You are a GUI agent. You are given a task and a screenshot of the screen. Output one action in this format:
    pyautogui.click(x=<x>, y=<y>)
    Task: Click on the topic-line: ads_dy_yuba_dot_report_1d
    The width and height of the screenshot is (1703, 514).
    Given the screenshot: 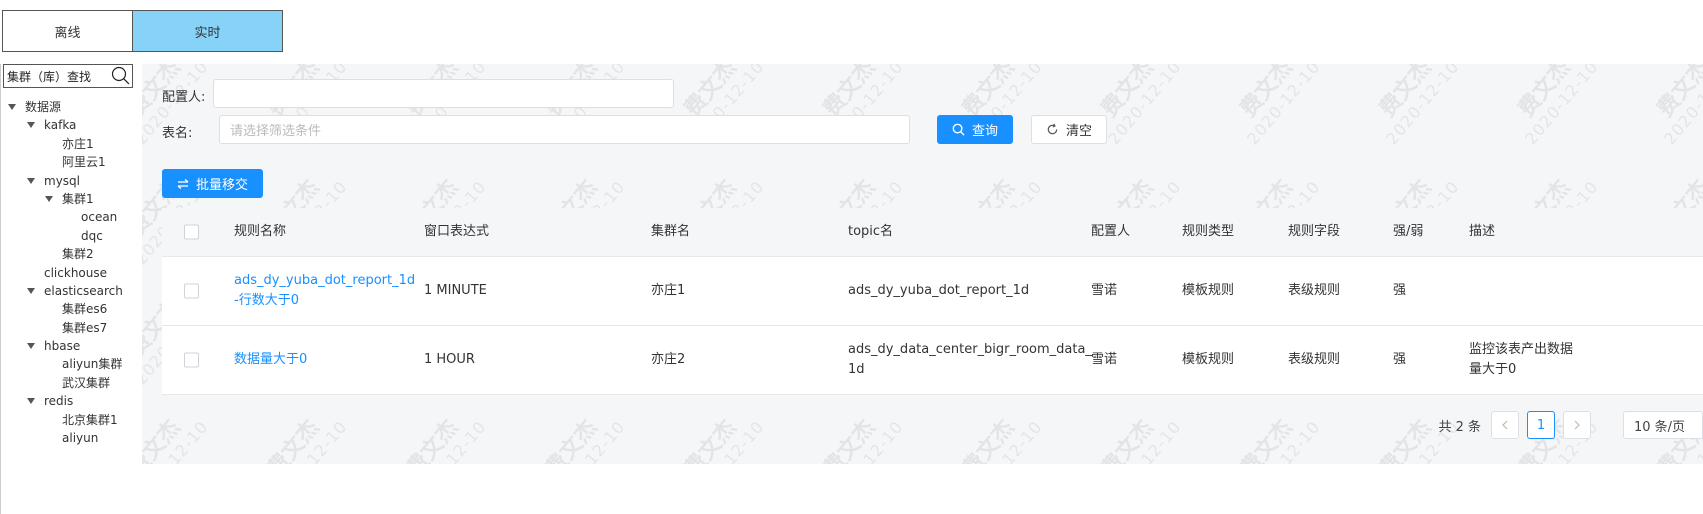 What is the action you would take?
    pyautogui.click(x=939, y=290)
    